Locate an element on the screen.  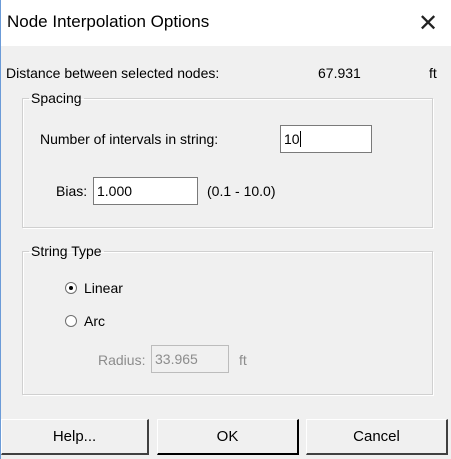
linear-label: Linear is located at coordinates (103, 288).